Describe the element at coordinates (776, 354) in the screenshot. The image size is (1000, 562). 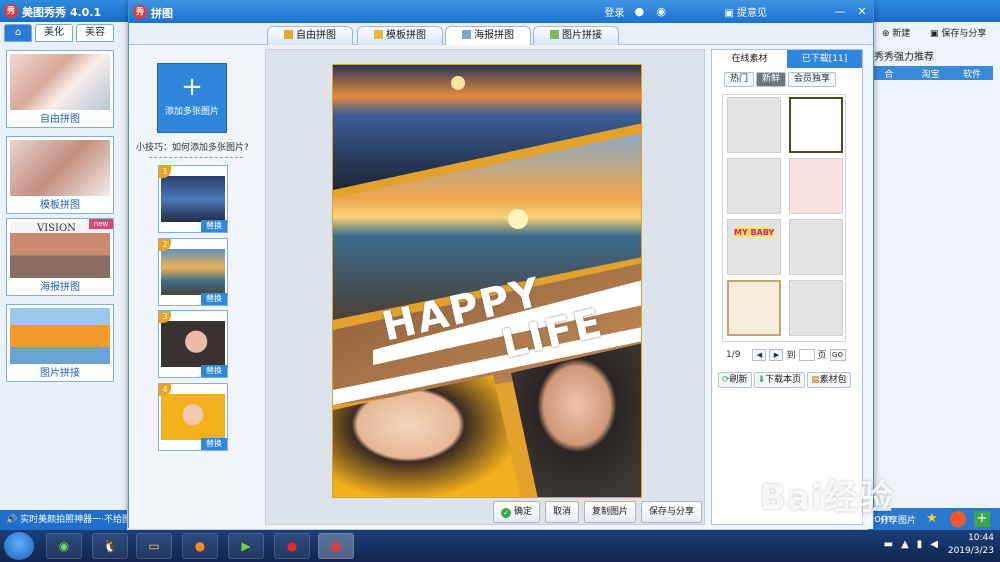
I see `next-page-icon: ▶` at that location.